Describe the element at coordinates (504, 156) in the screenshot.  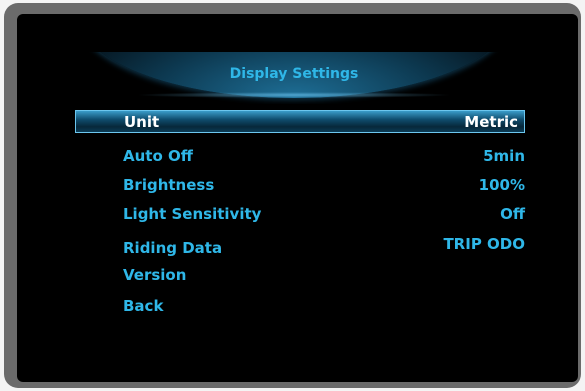
I see `menu-item-value: 5min` at that location.